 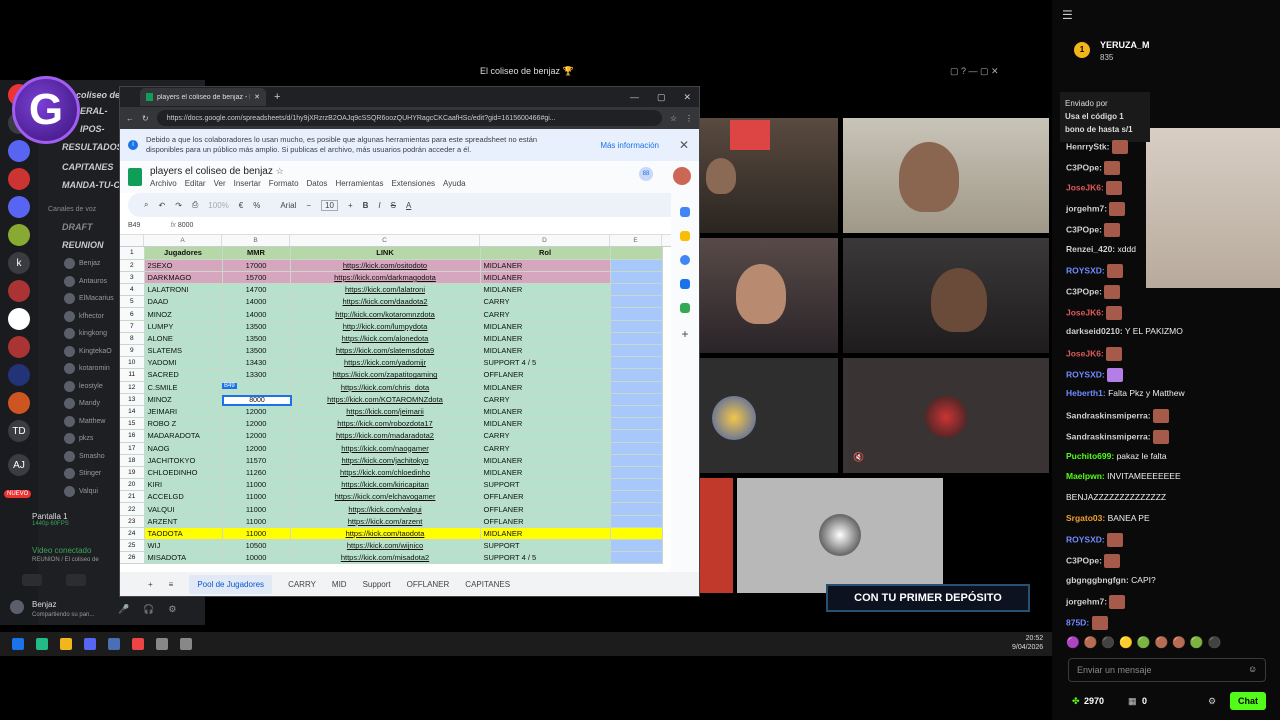 What do you see at coordinates (1094, 188) in the screenshot?
I see `chat-message: JoseJK6:` at bounding box center [1094, 188].